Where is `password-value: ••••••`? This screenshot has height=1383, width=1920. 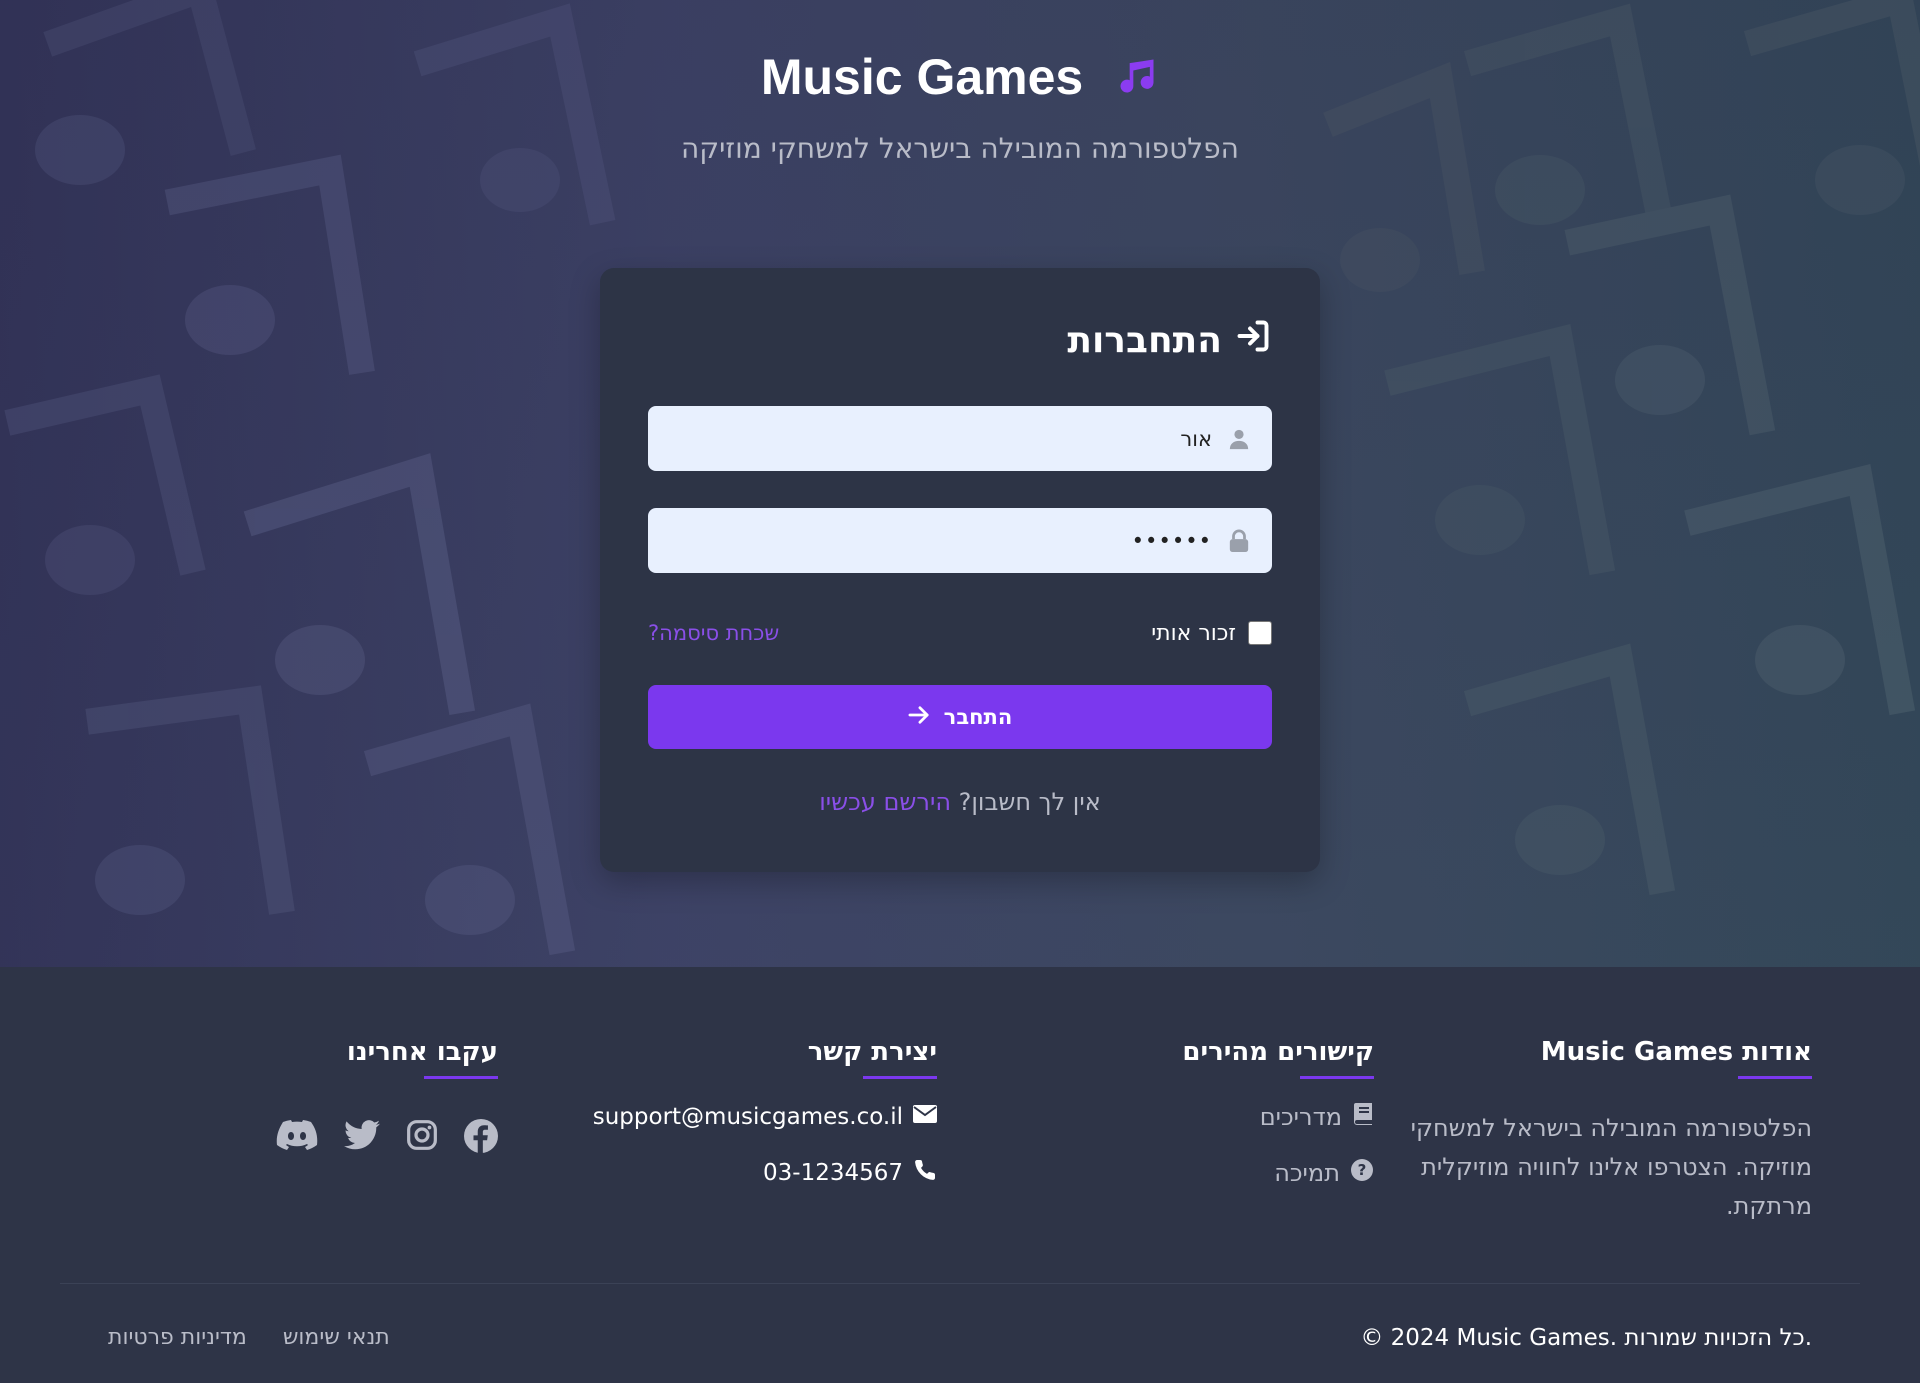 password-value: •••••• is located at coordinates (1171, 540).